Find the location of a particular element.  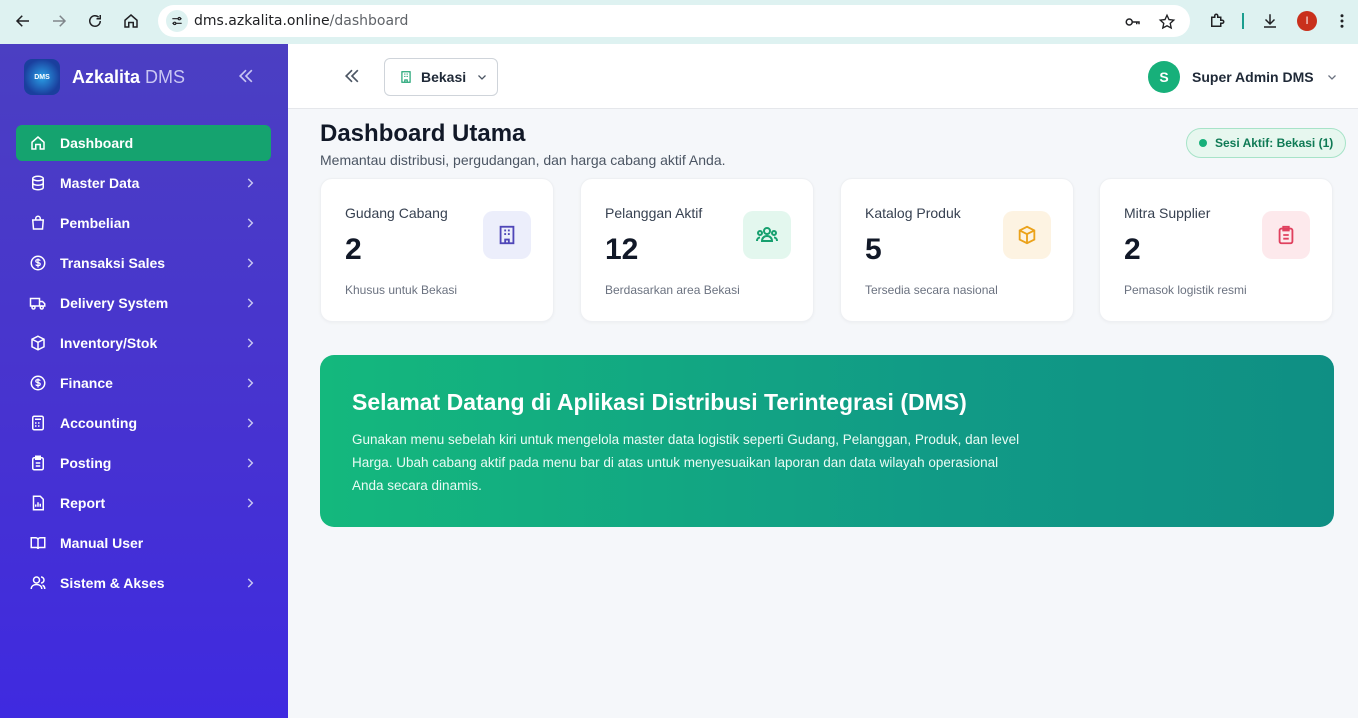

download-icon is located at coordinates (1270, 21).